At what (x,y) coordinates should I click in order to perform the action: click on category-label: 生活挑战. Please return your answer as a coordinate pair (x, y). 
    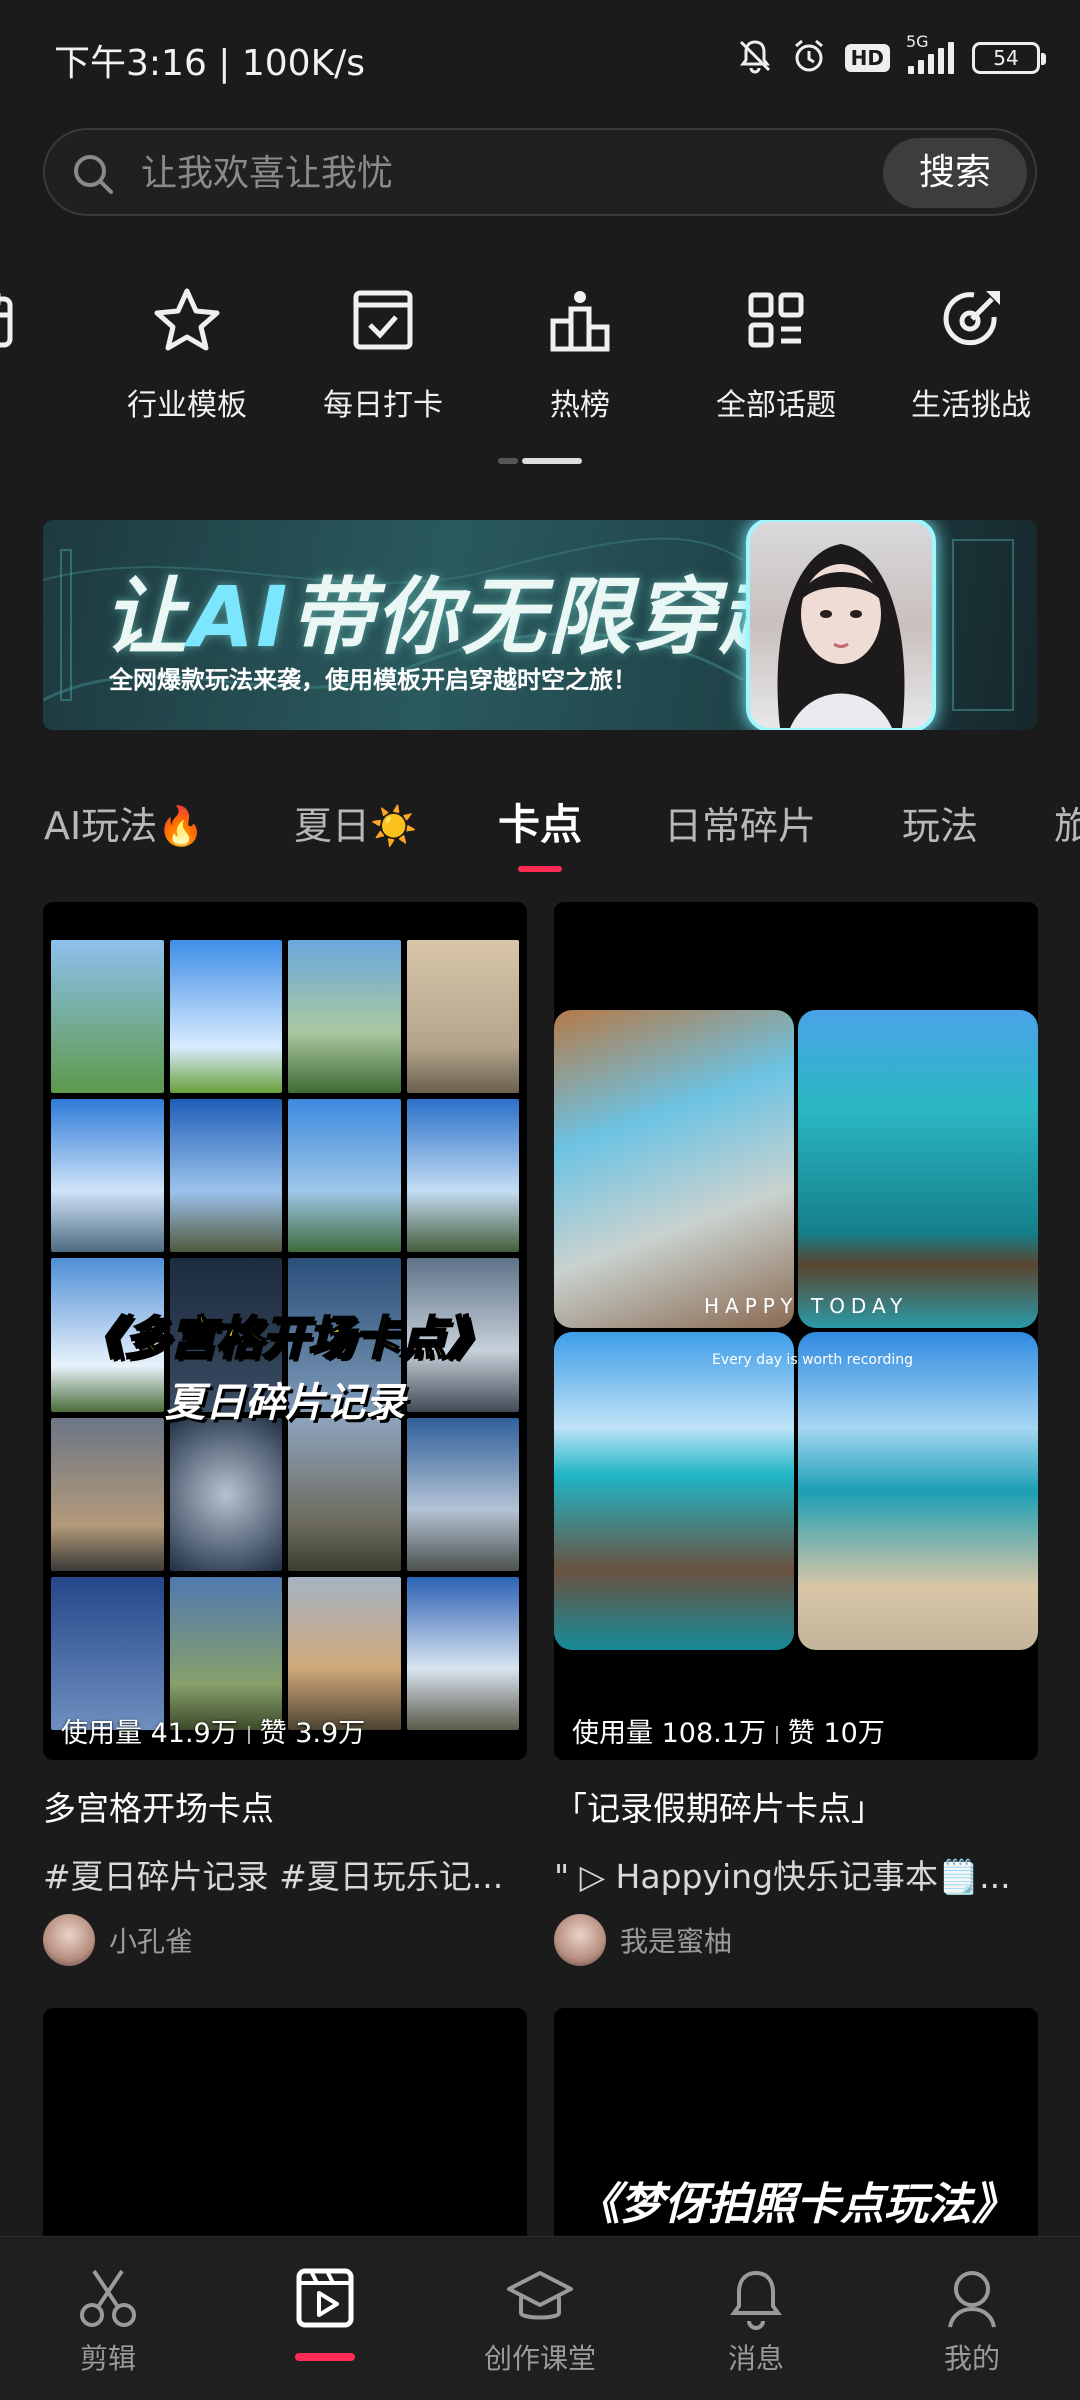
    Looking at the image, I should click on (971, 405).